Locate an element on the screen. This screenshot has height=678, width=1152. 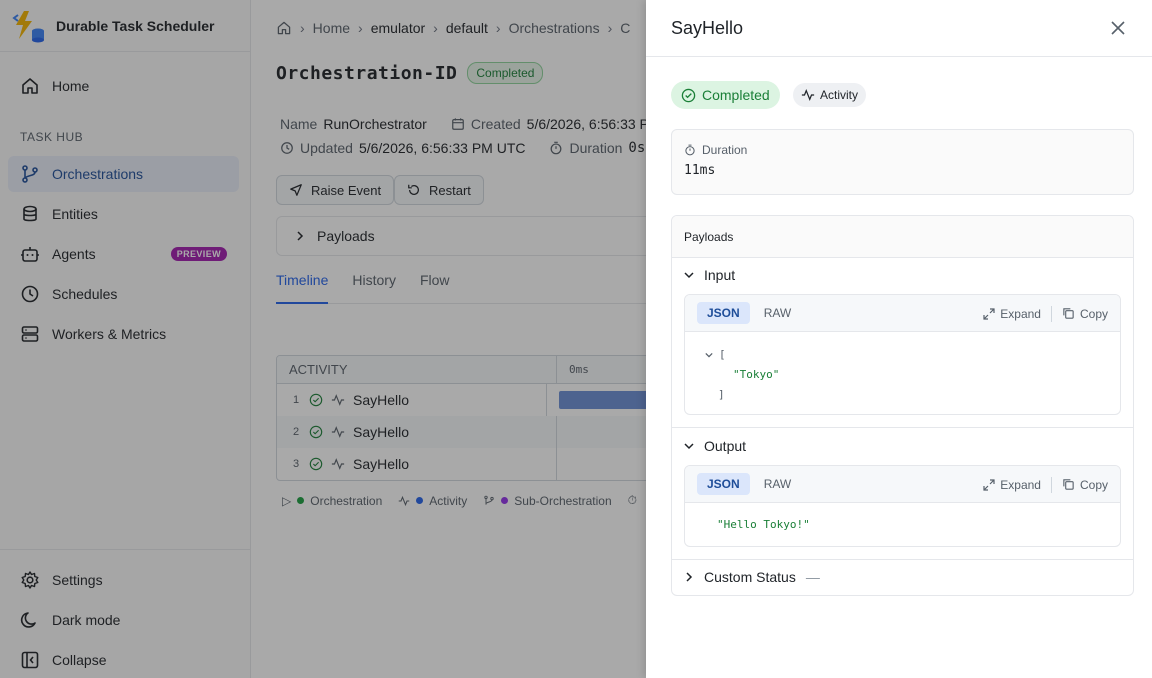
status-label: Completed is located at coordinates (736, 95).